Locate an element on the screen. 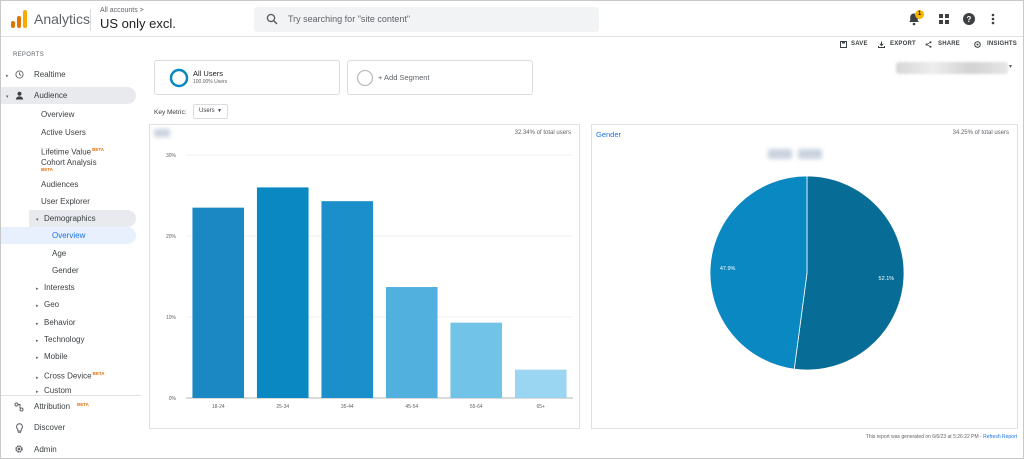 This screenshot has height=459, width=1024. sidebar-item-cross-device: ▸ Cross DeviceBETA is located at coordinates (70, 373).